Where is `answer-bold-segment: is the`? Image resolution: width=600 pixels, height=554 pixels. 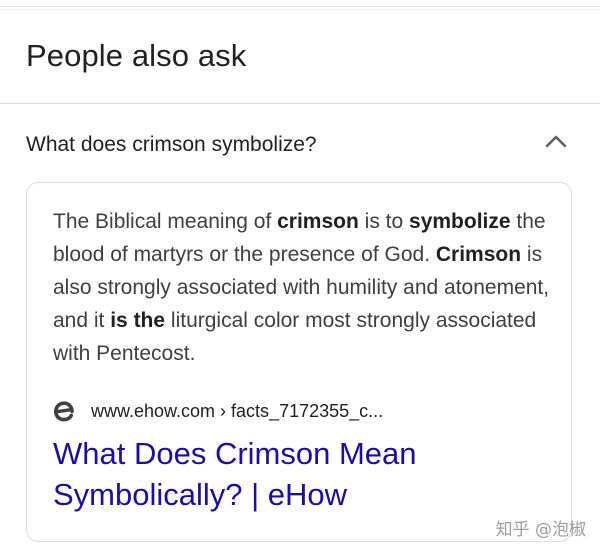 answer-bold-segment: is the is located at coordinates (138, 320).